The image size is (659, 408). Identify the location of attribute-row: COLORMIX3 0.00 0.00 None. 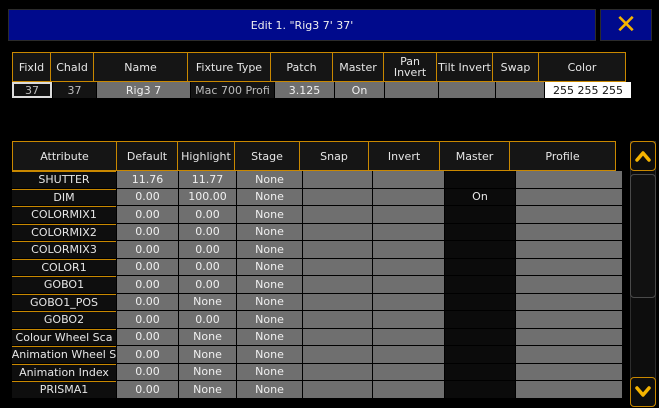
(317, 250).